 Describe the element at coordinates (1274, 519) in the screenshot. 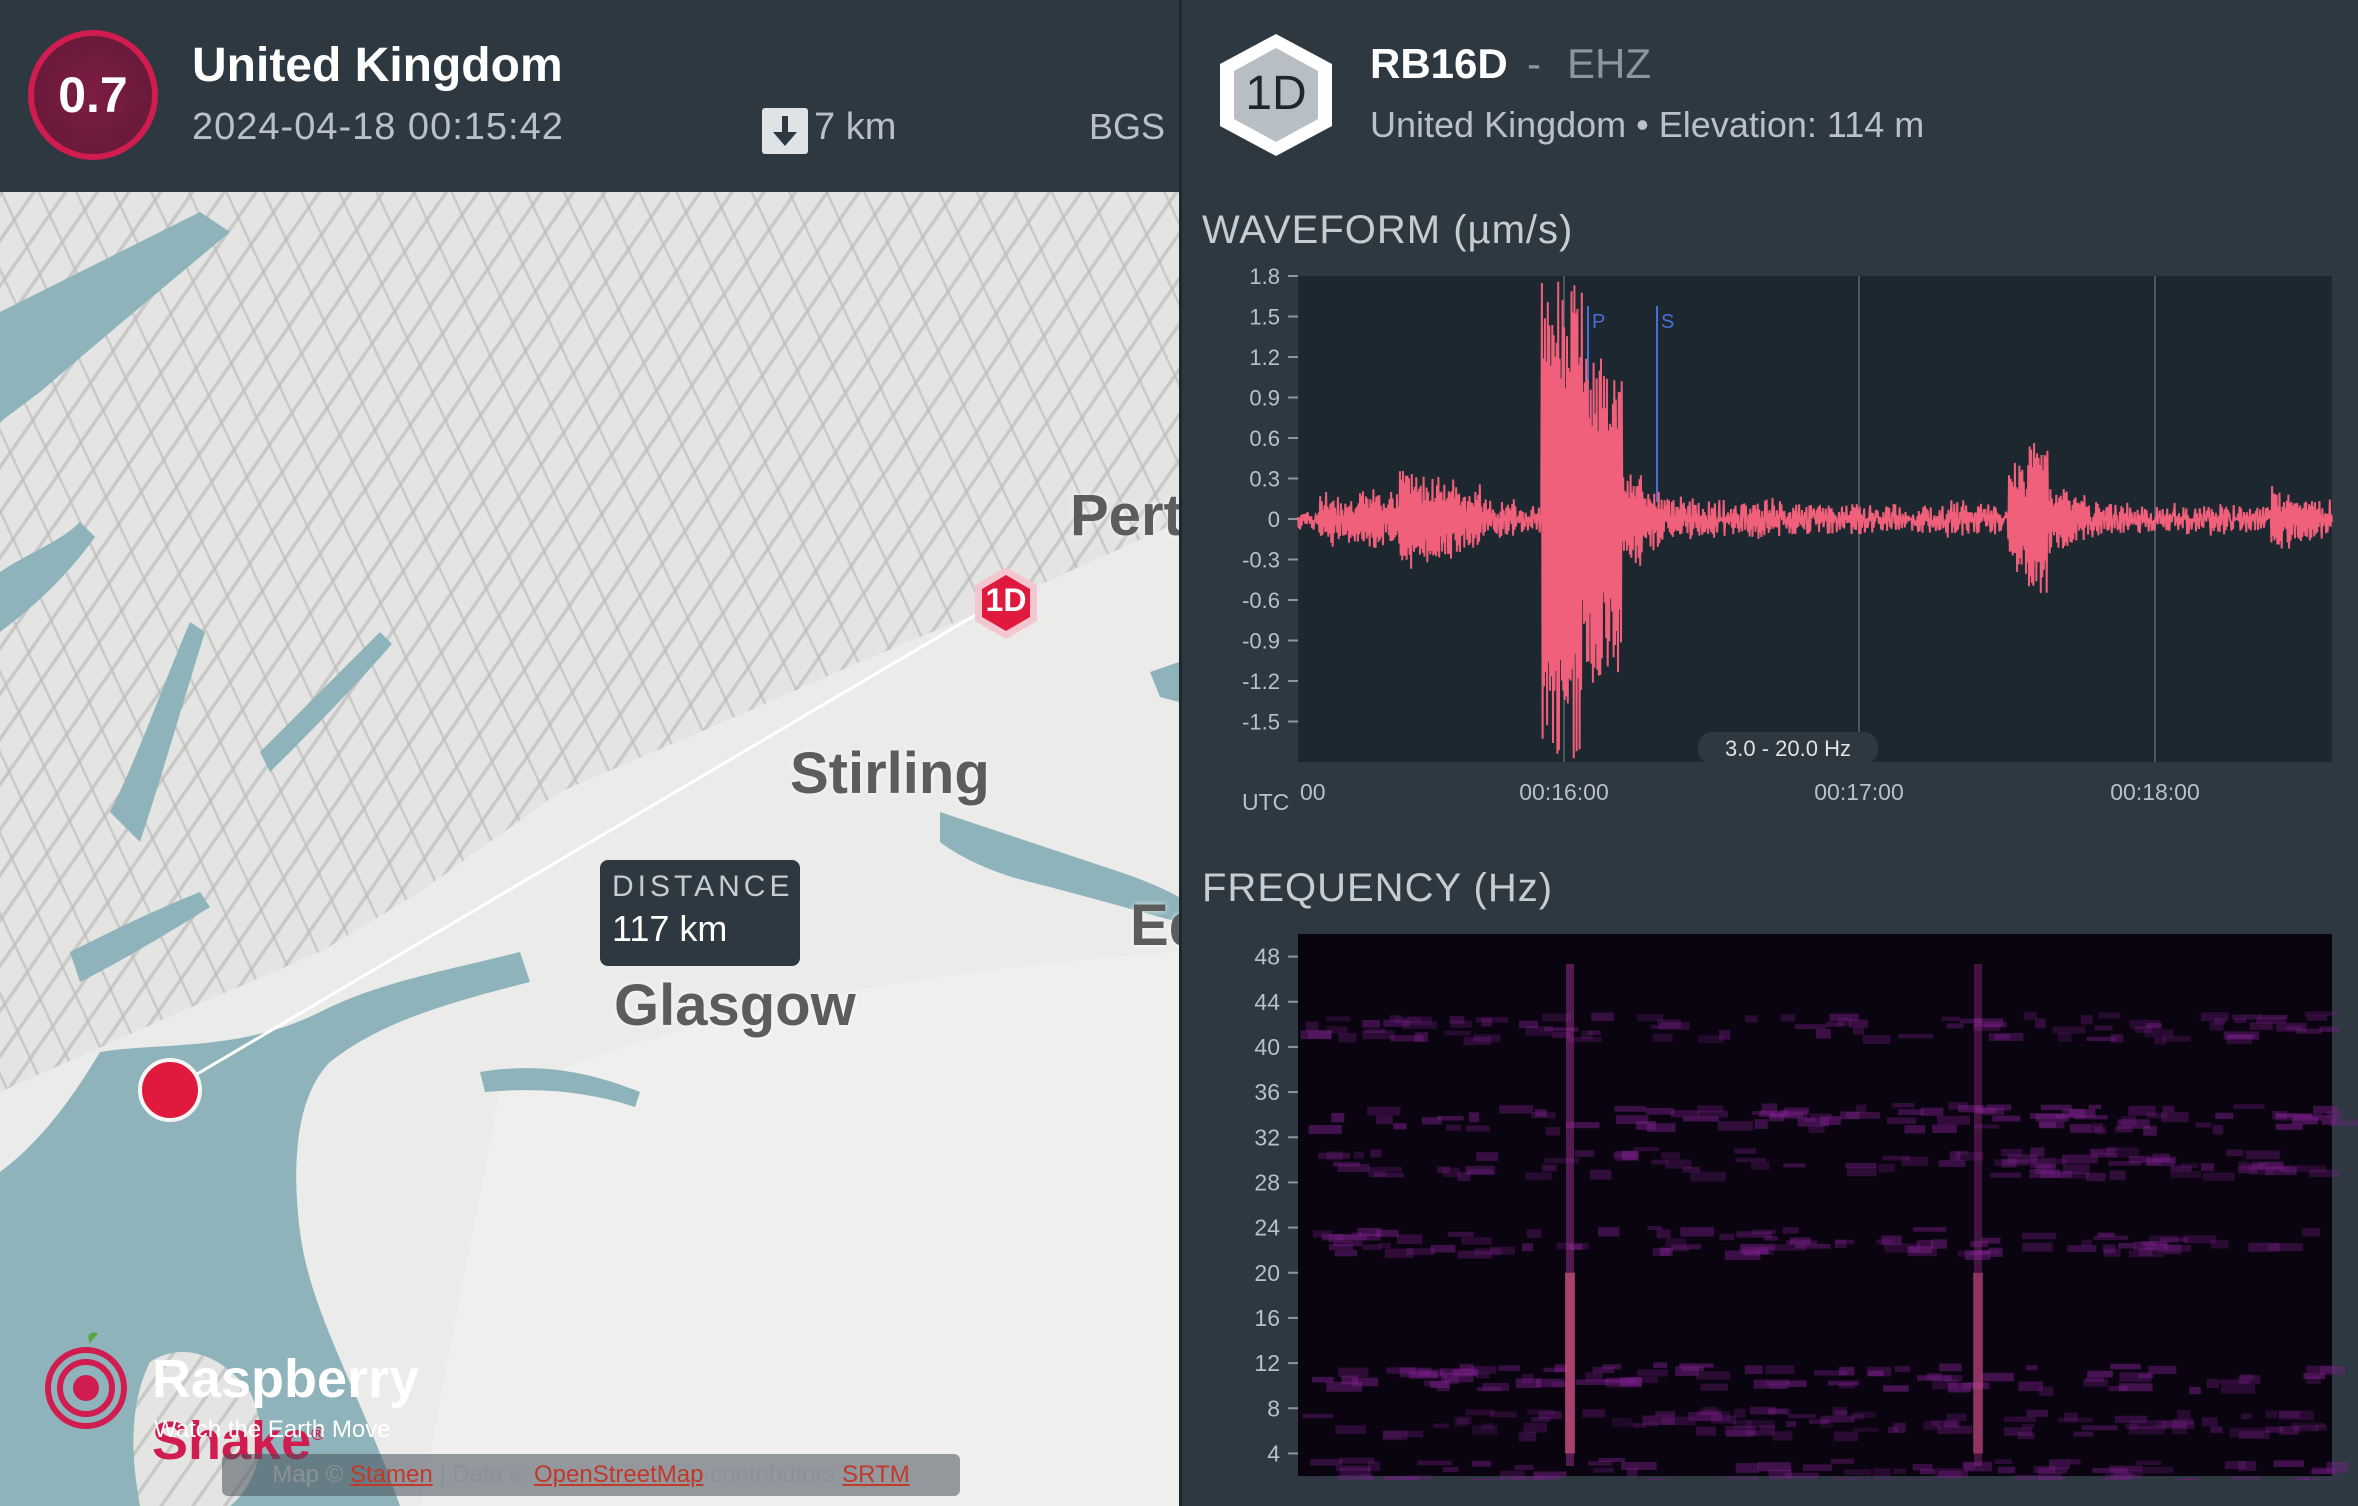

I see `waveform-y-tick-label: 0` at that location.